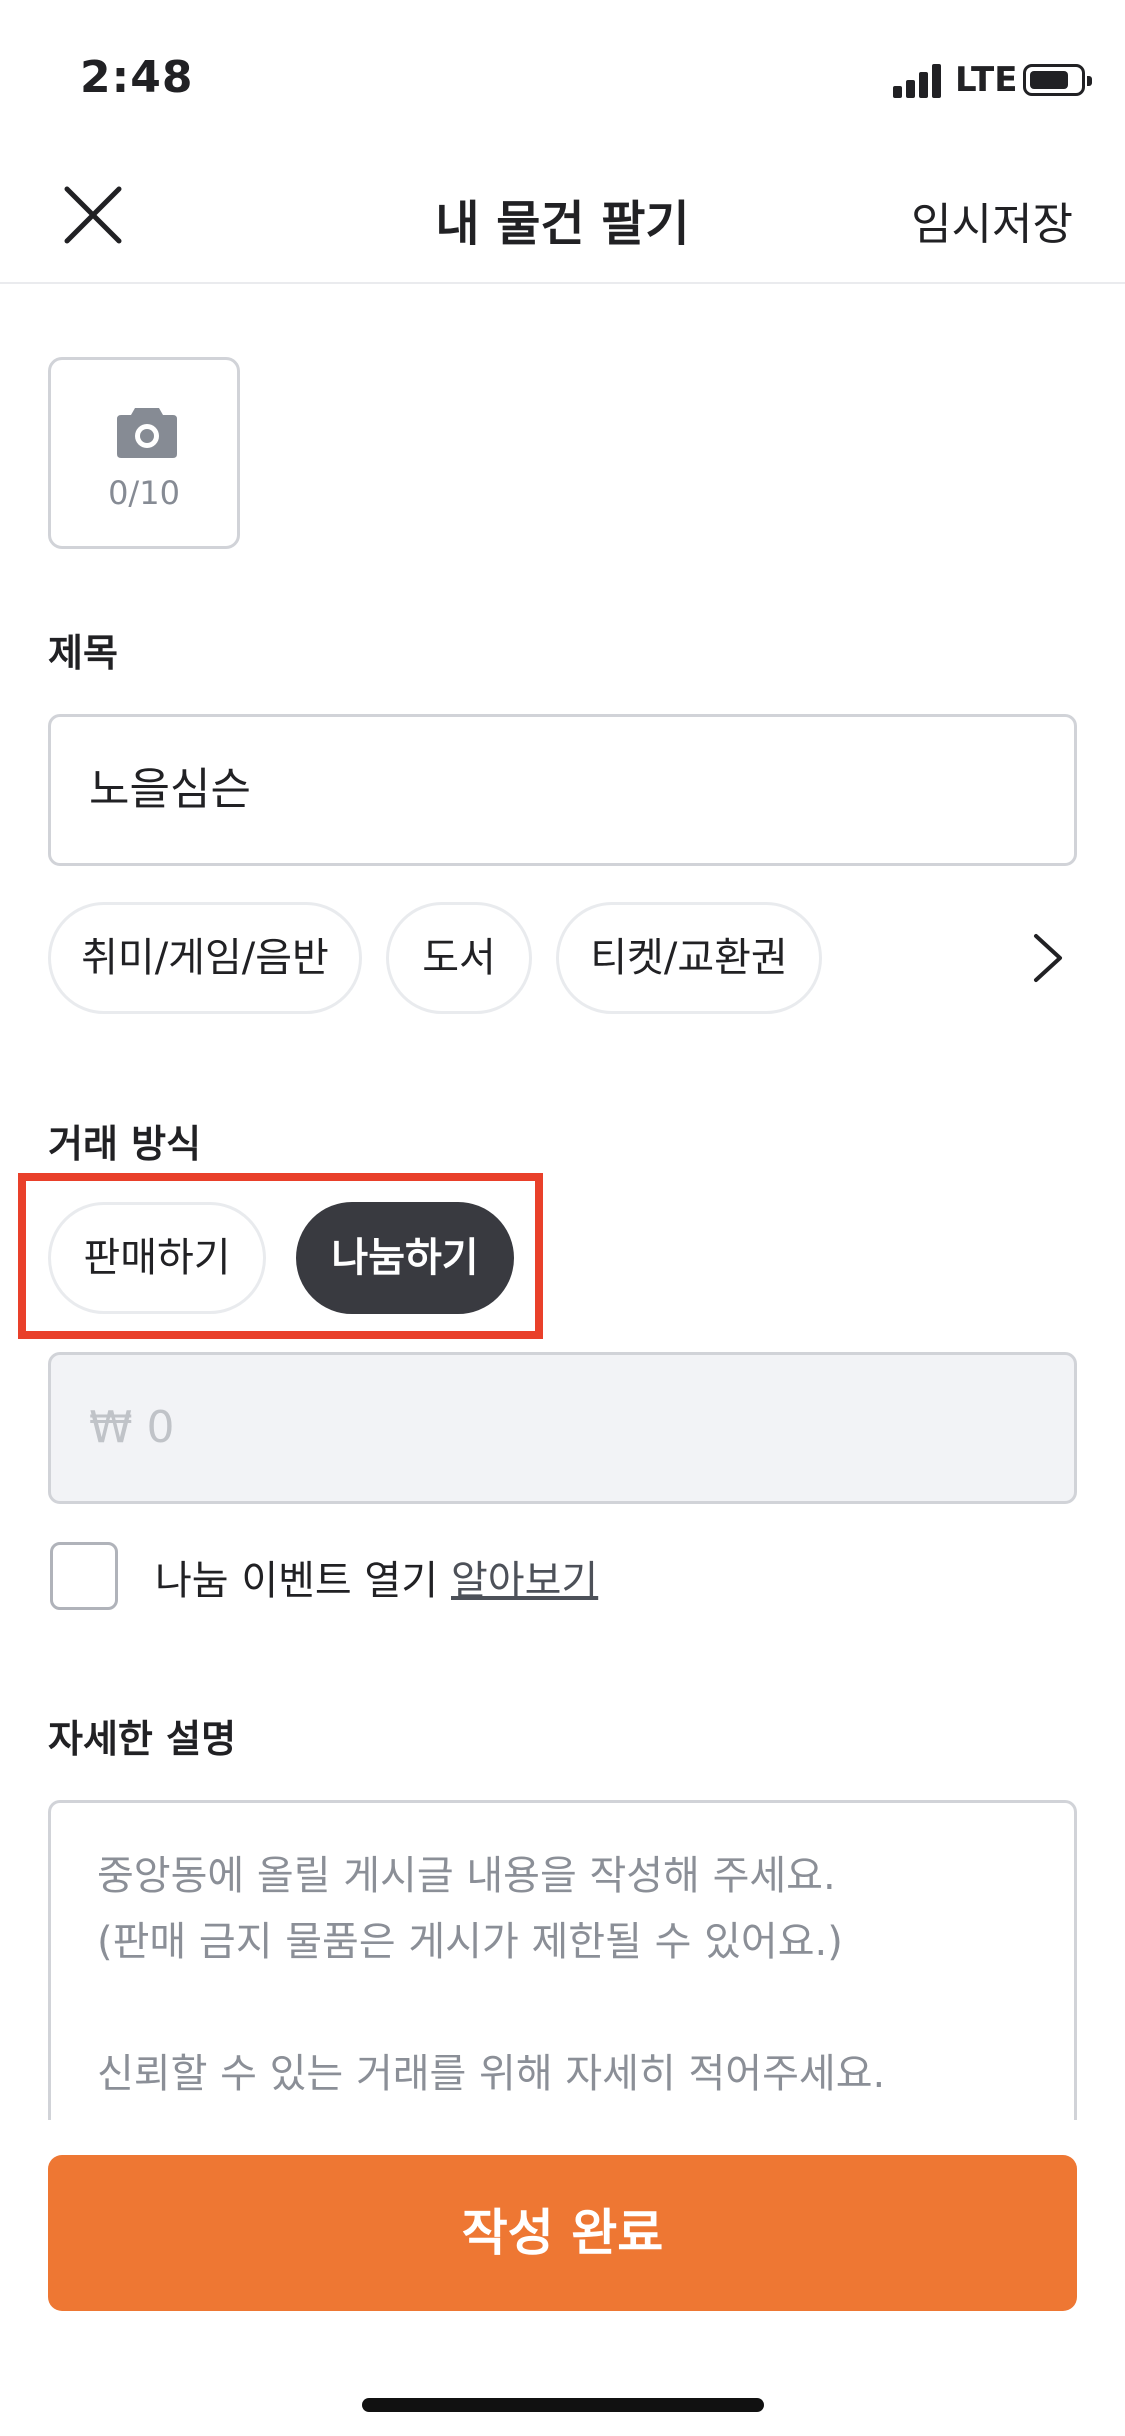 This screenshot has height=2436, width=1125. What do you see at coordinates (137, 77) in the screenshot?
I see `status-time: 2:48` at bounding box center [137, 77].